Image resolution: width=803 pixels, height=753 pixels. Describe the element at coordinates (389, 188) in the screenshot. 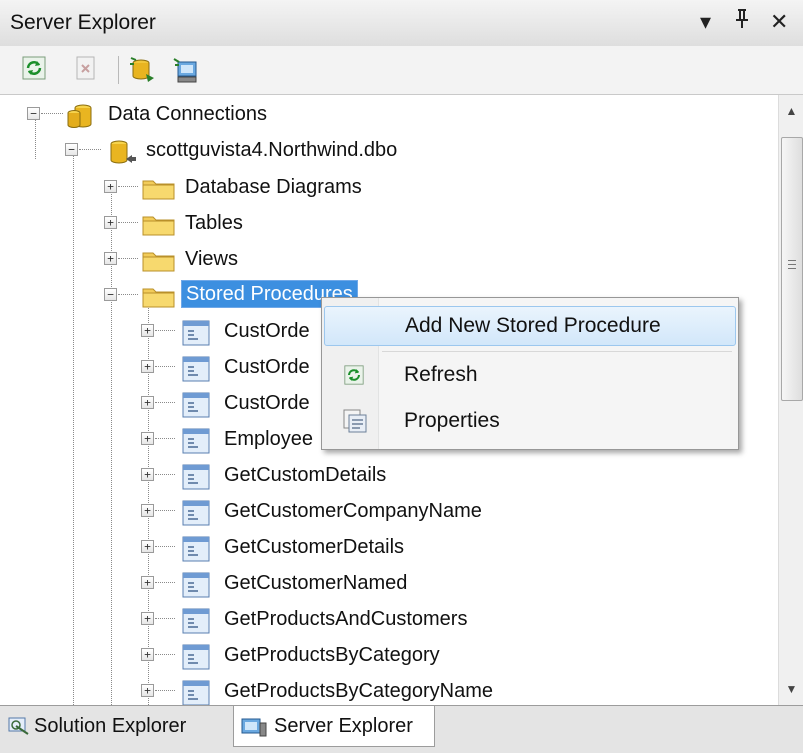

I see `tree-node-database-diagrams: + Database Diagrams` at that location.